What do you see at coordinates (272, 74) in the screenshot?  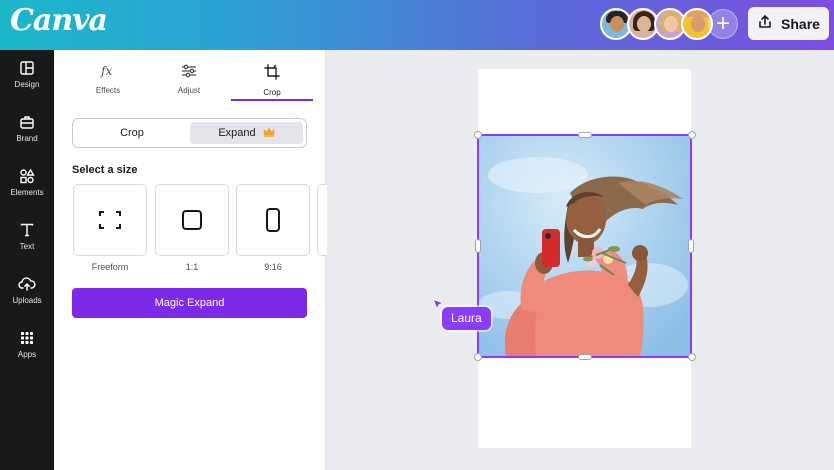 I see `crop-icon` at bounding box center [272, 74].